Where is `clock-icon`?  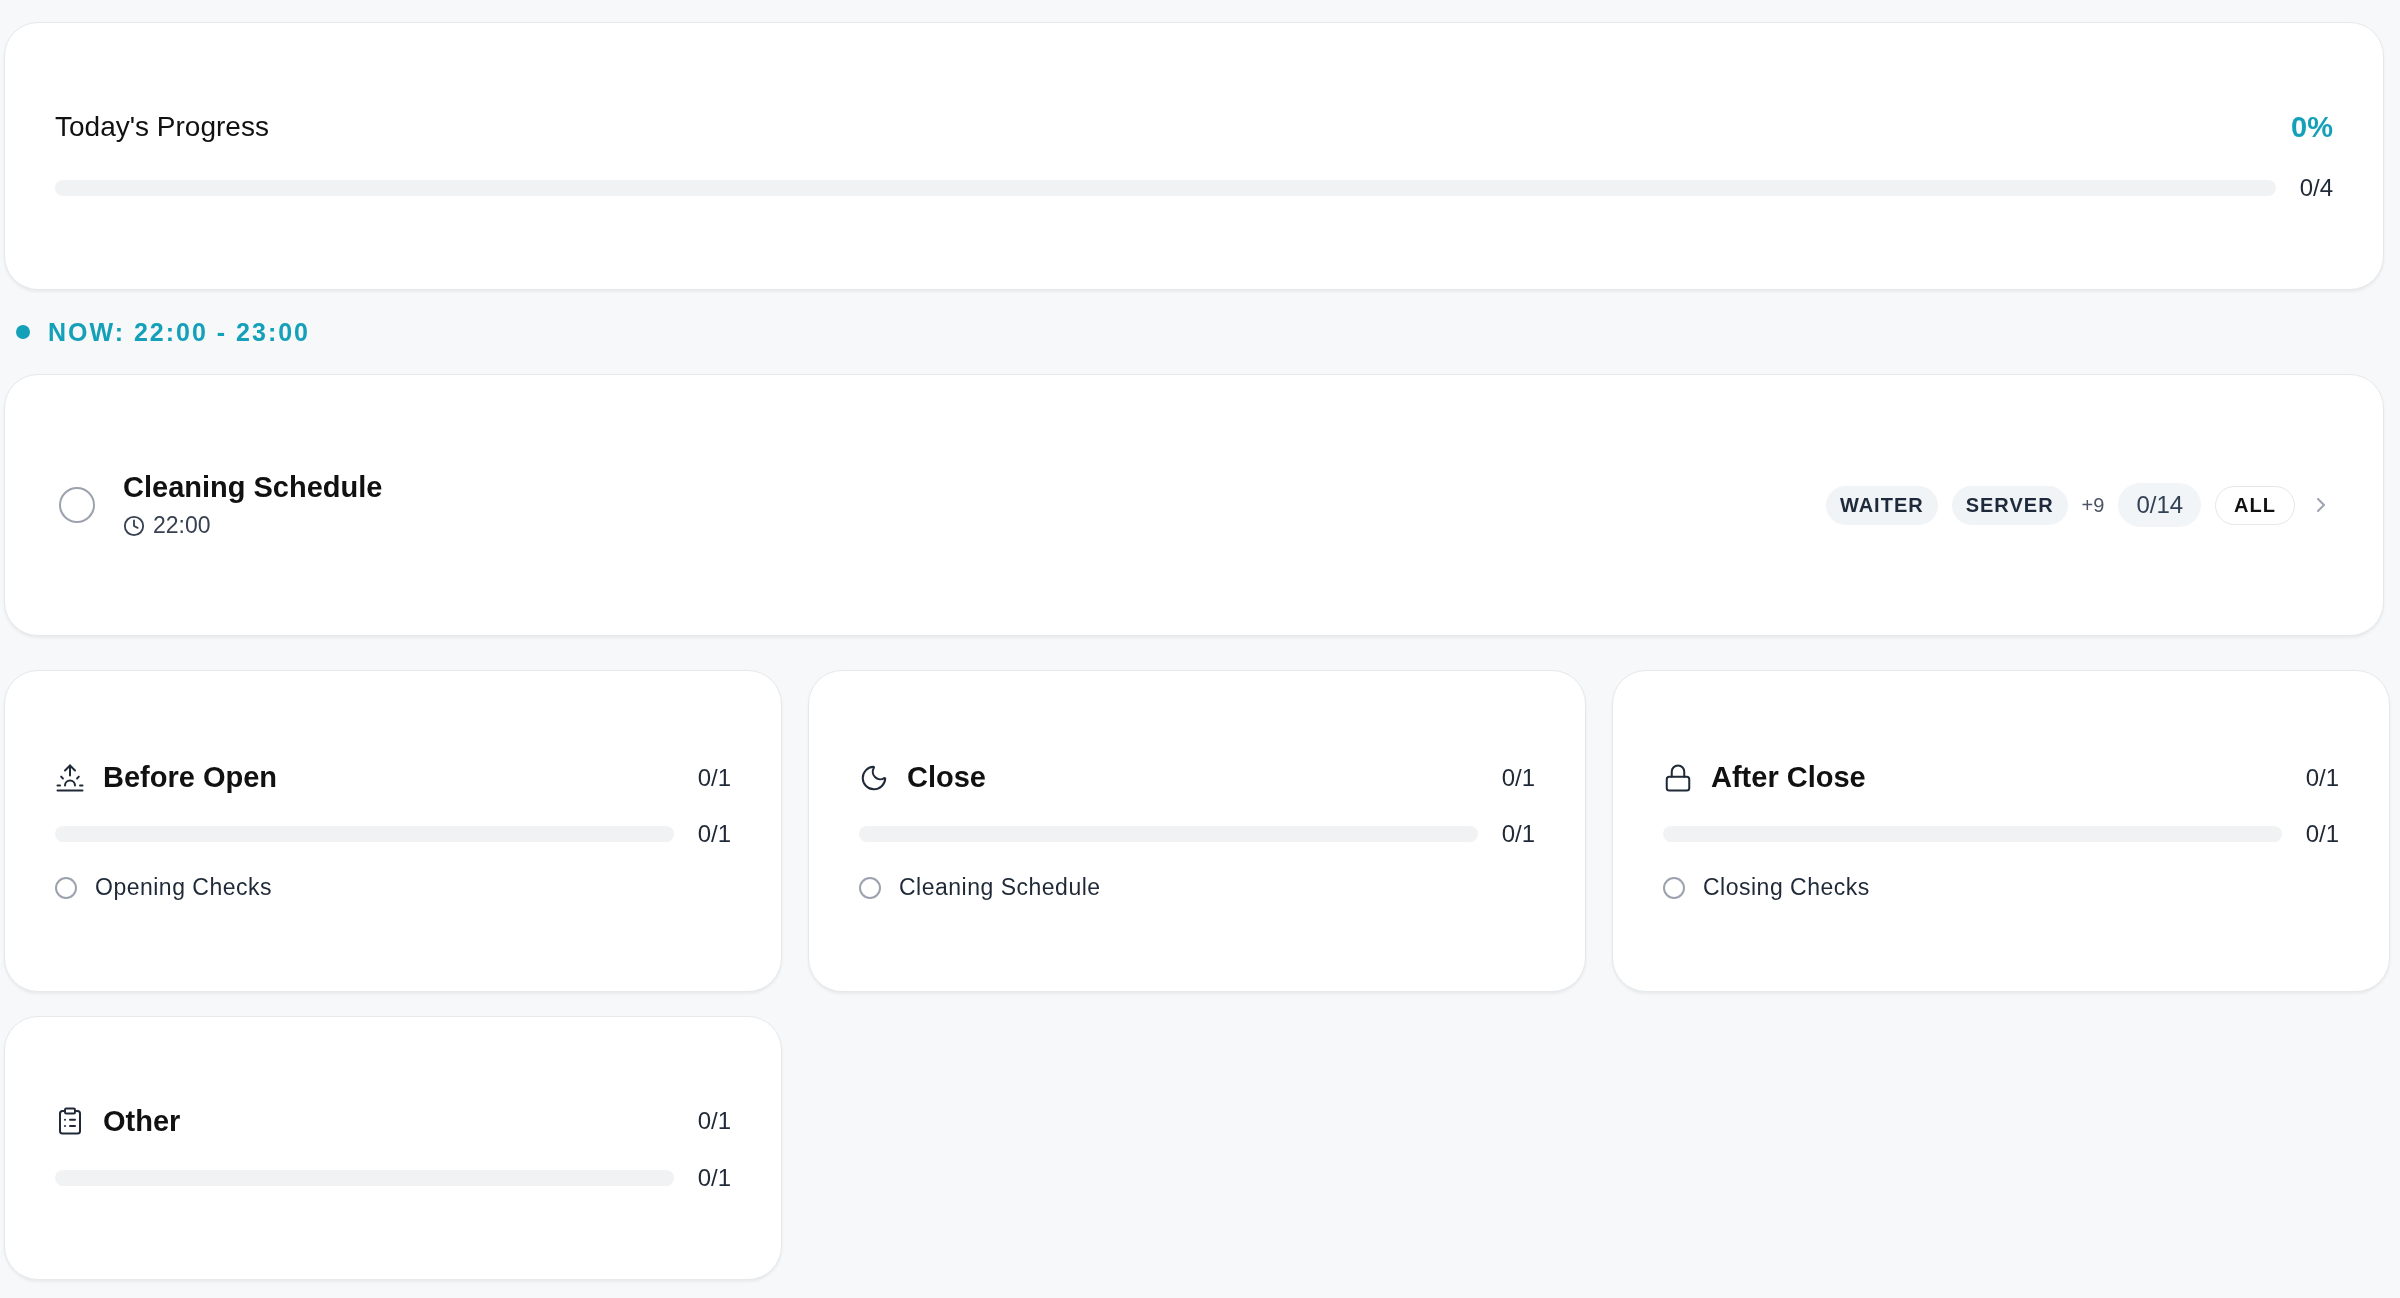
clock-icon is located at coordinates (134, 525).